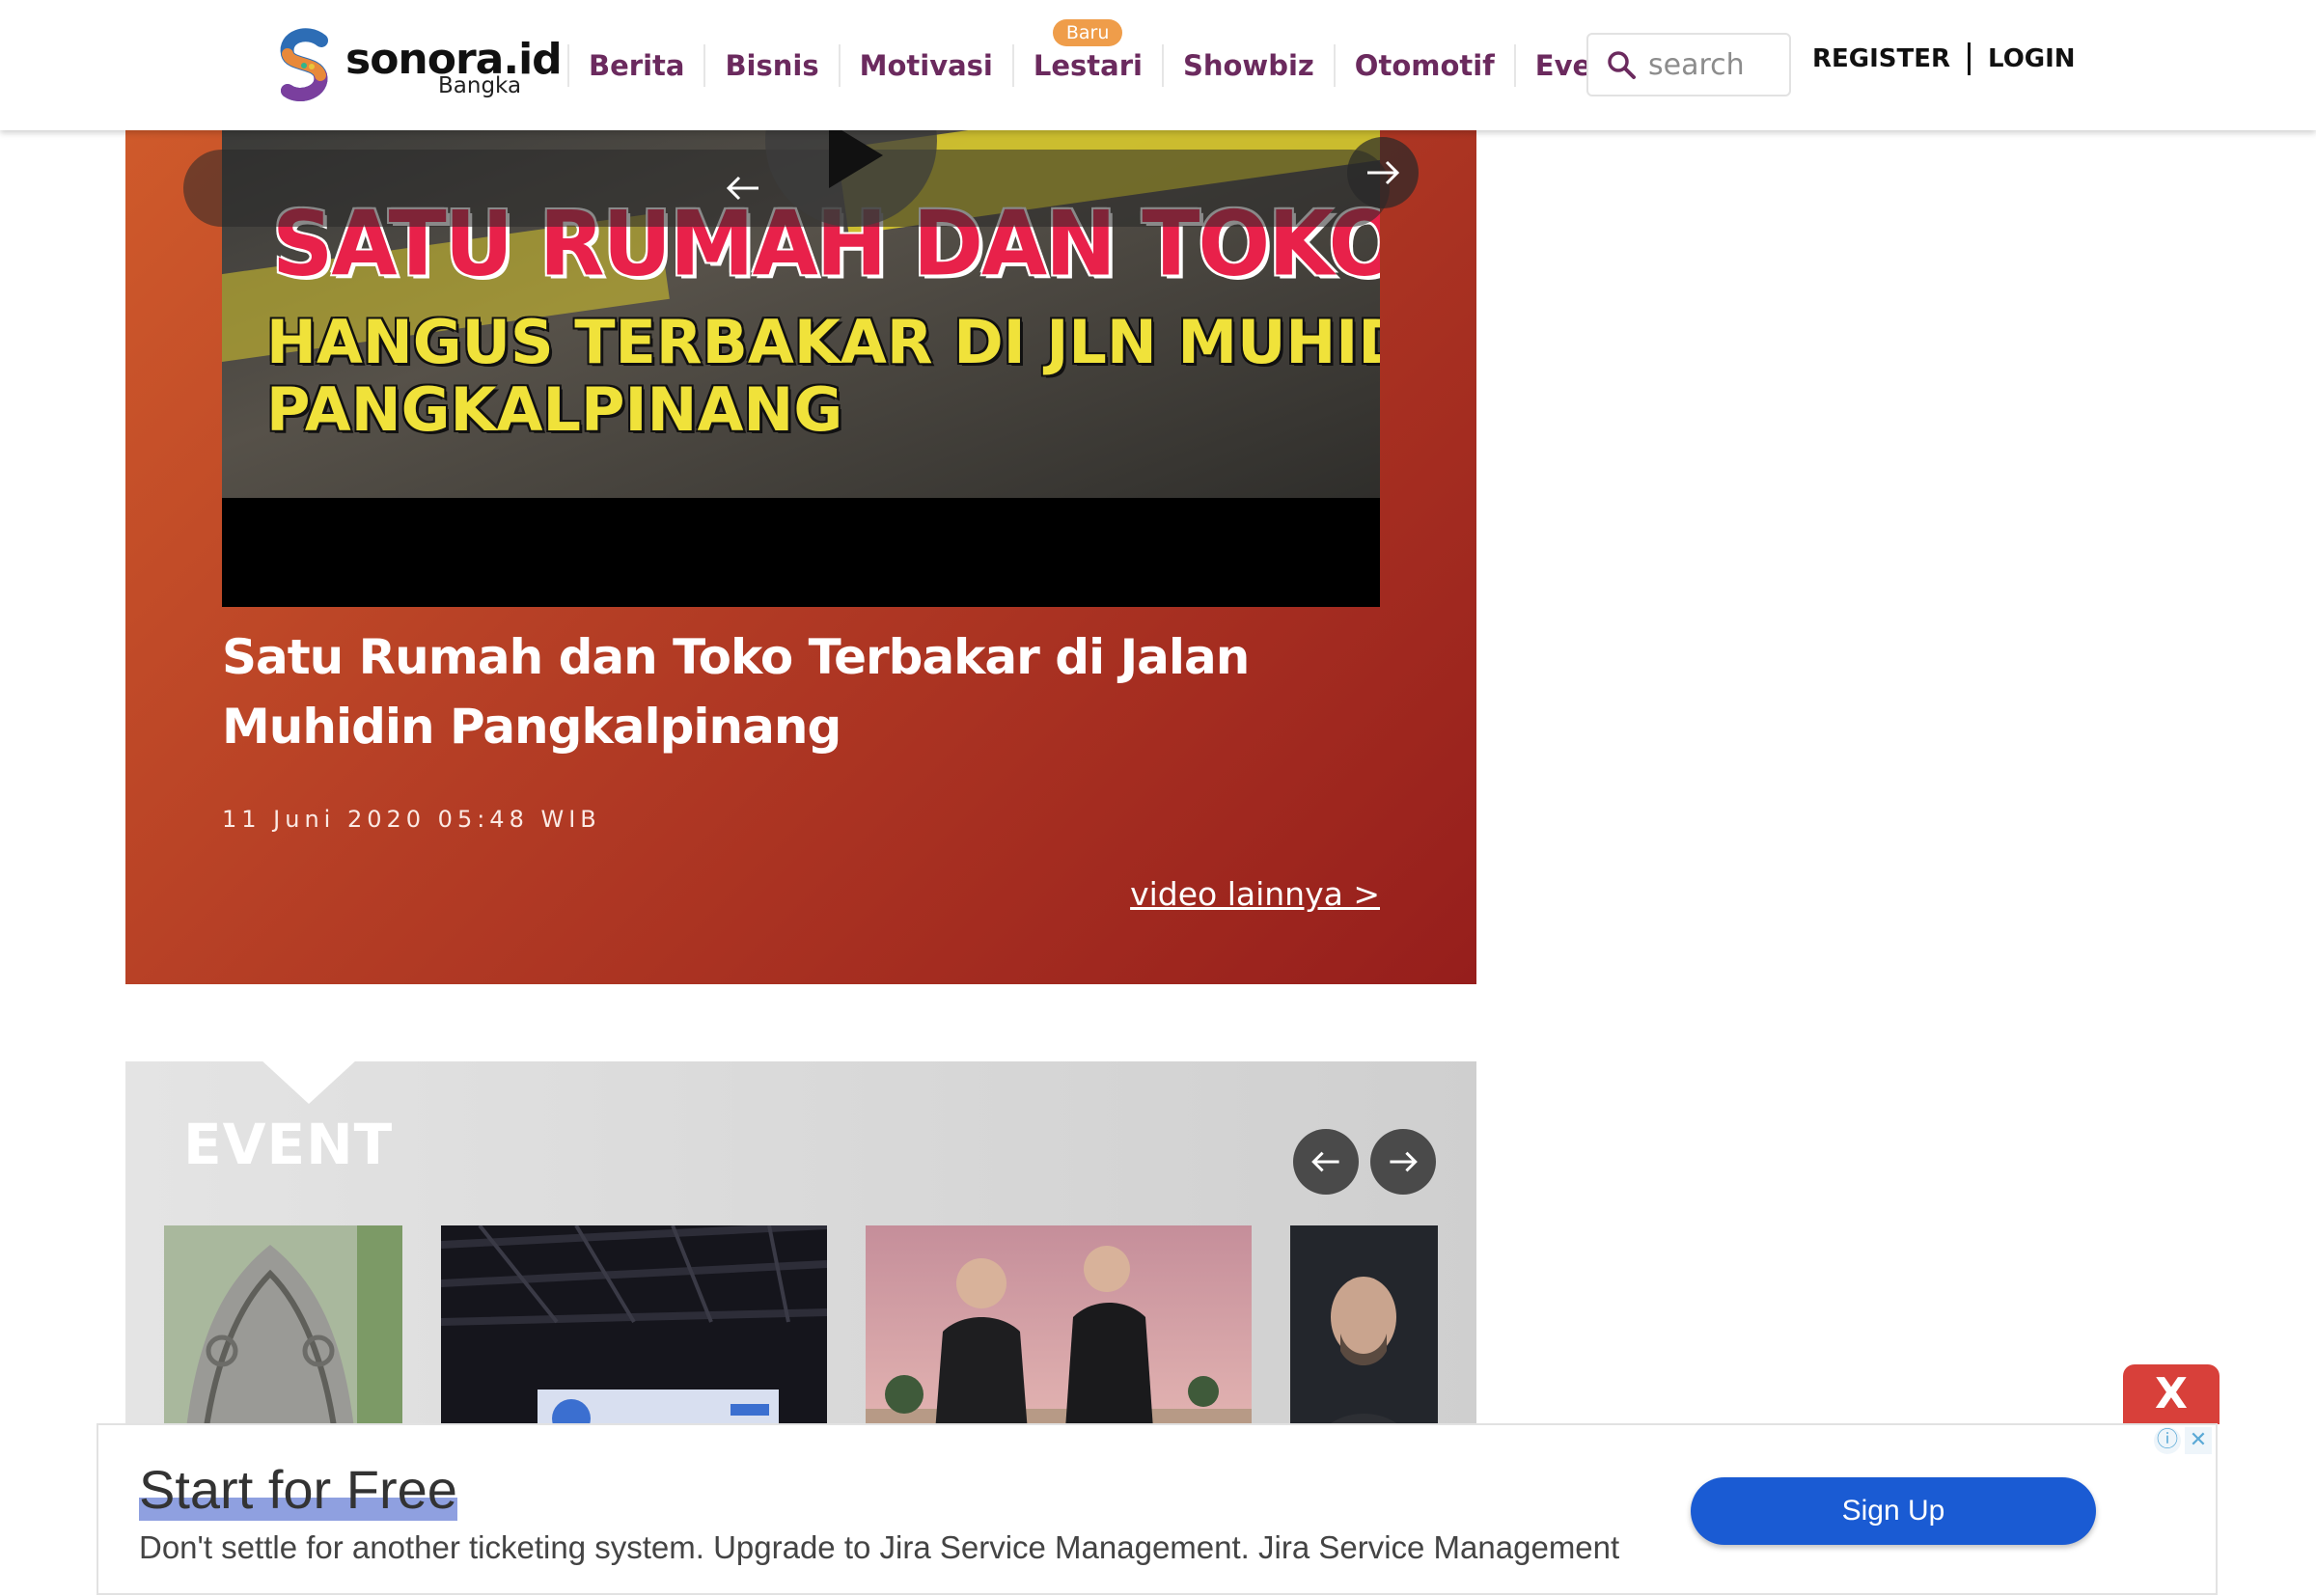  I want to click on search-box, so click(1688, 65).